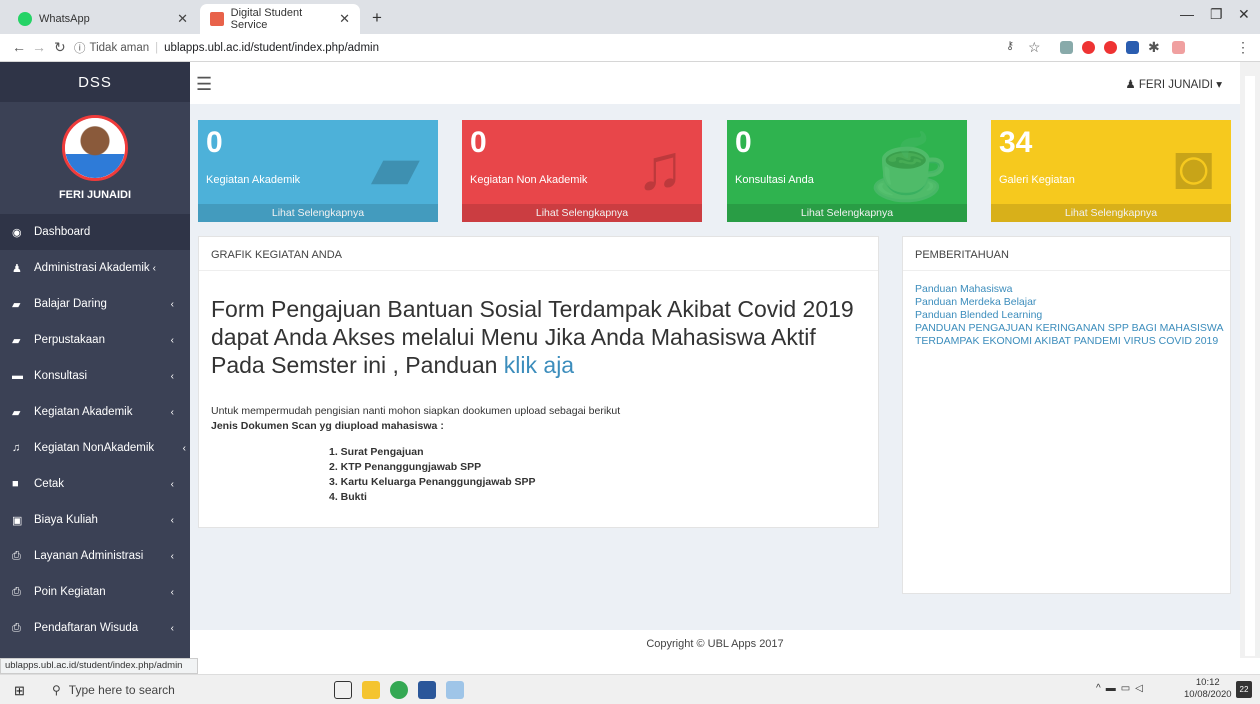 This screenshot has width=1260, height=704. I want to click on search-icon: ⚲, so click(56, 690).